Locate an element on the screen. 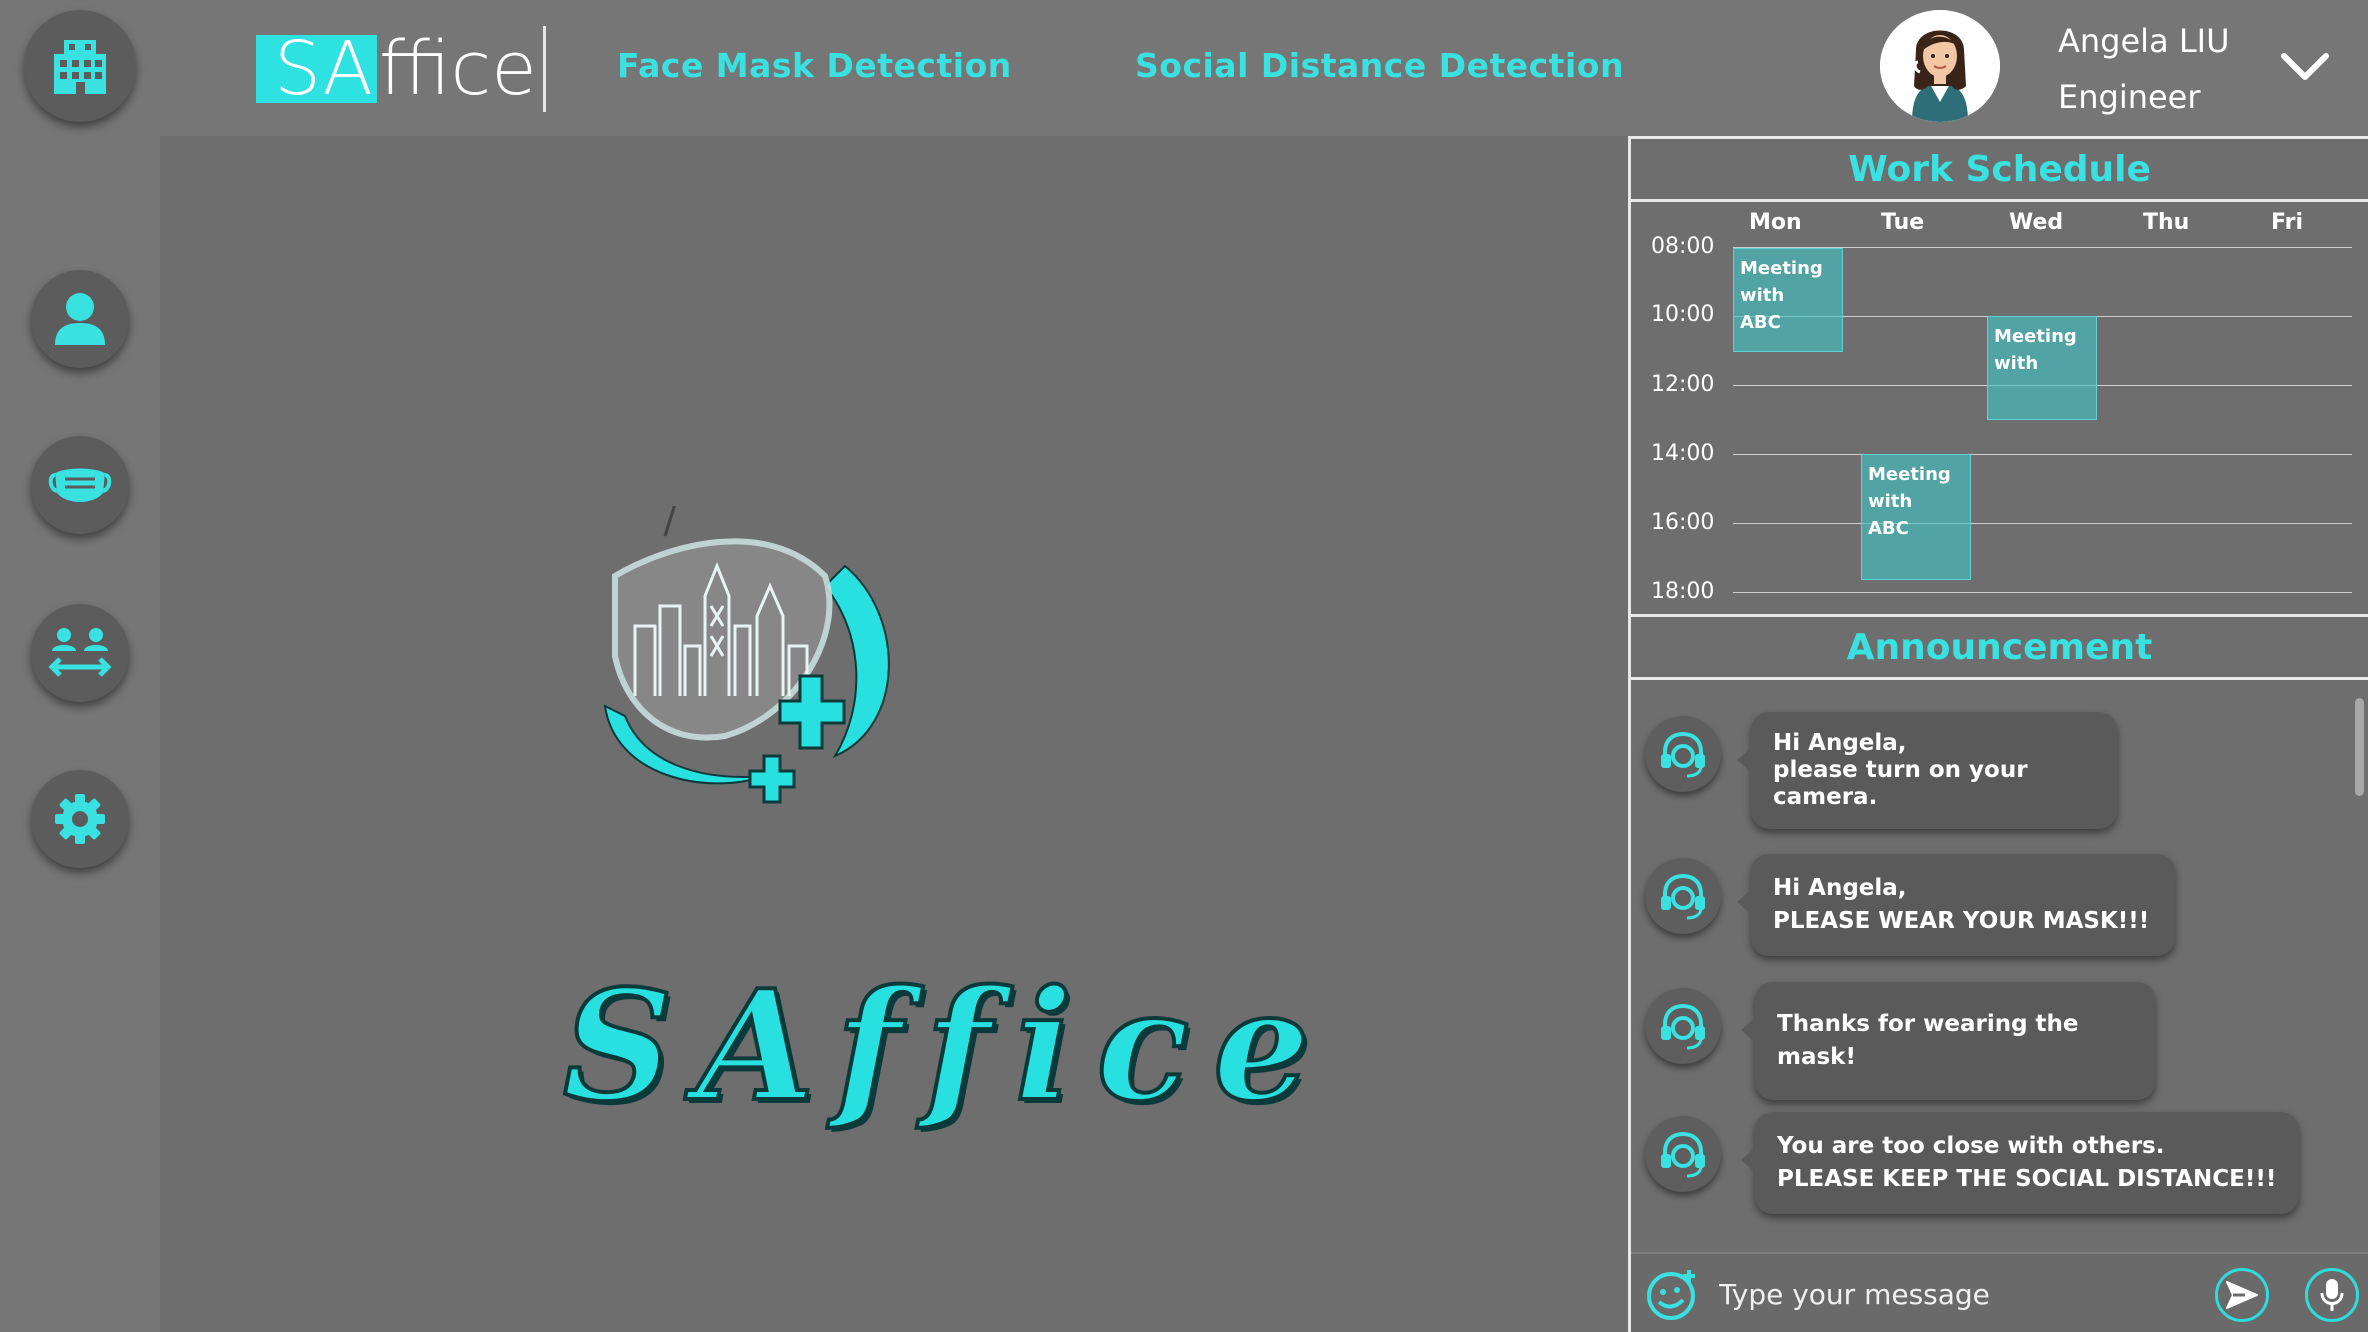 This screenshot has height=1332, width=2368. time-label: 10:00 is located at coordinates (1683, 314).